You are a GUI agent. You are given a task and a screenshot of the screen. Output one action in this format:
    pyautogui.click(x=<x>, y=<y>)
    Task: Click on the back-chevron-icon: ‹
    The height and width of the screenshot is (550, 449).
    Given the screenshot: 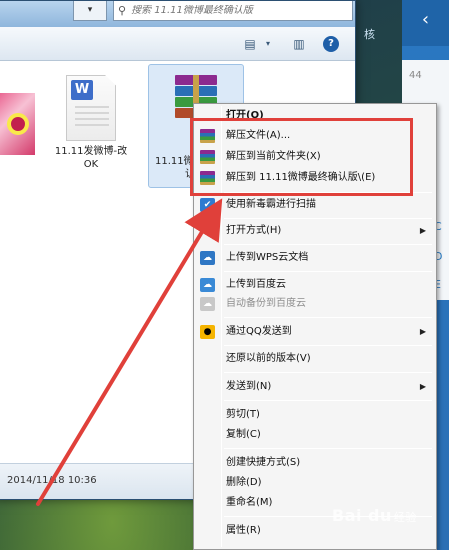 What is the action you would take?
    pyautogui.click(x=425, y=23)
    